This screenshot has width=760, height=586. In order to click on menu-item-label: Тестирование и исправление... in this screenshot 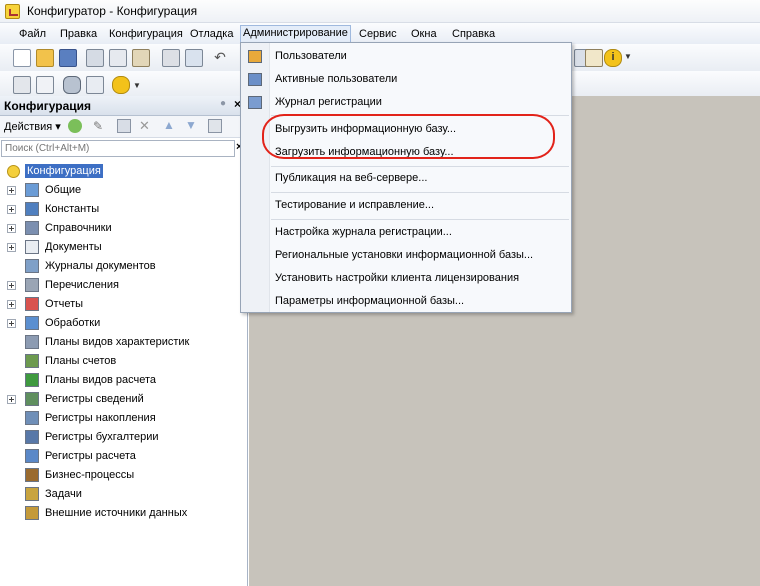, I will do `click(355, 205)`.